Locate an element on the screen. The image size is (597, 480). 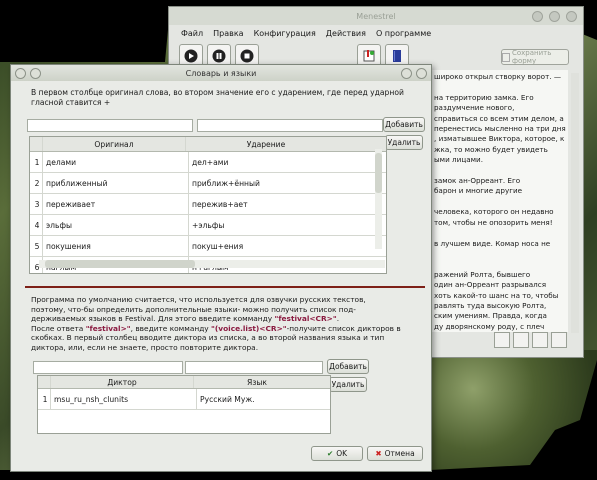
text-line: раздумчение нового, is located at coordinates (474, 108).